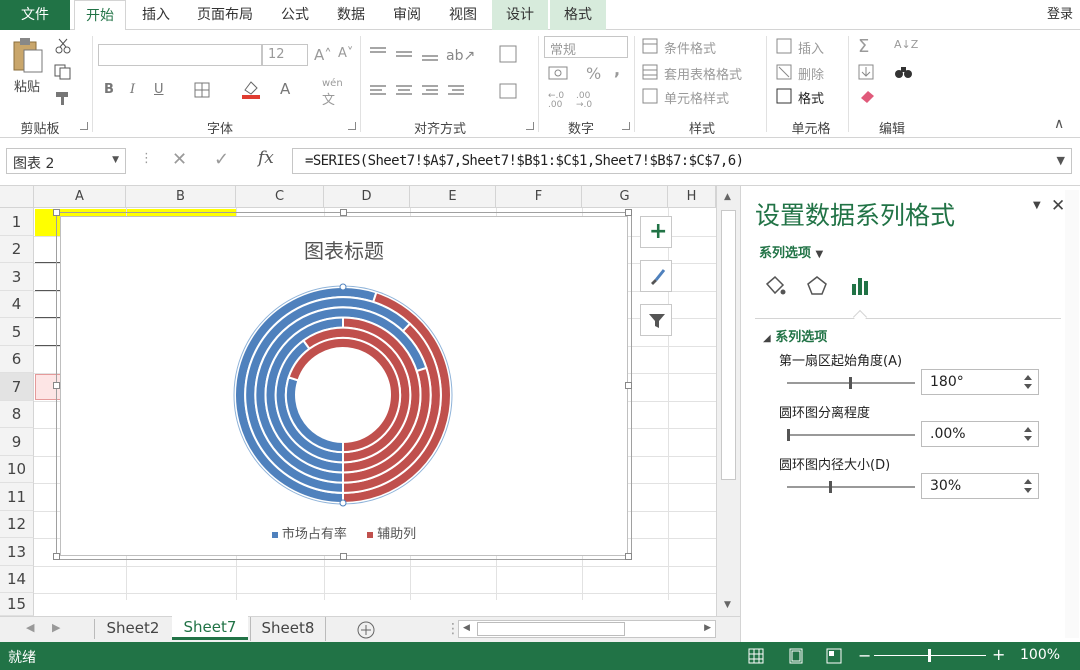  Describe the element at coordinates (707, 628) in the screenshot. I see `scroll-right-icon: ▶` at that location.